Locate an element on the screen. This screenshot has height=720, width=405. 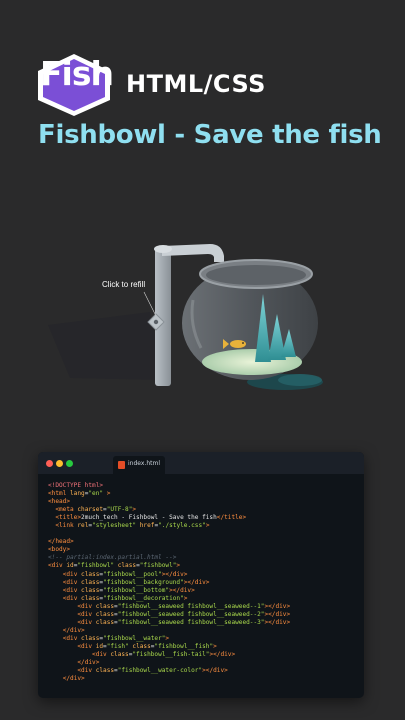
code-token: charset is located at coordinates (90, 510).